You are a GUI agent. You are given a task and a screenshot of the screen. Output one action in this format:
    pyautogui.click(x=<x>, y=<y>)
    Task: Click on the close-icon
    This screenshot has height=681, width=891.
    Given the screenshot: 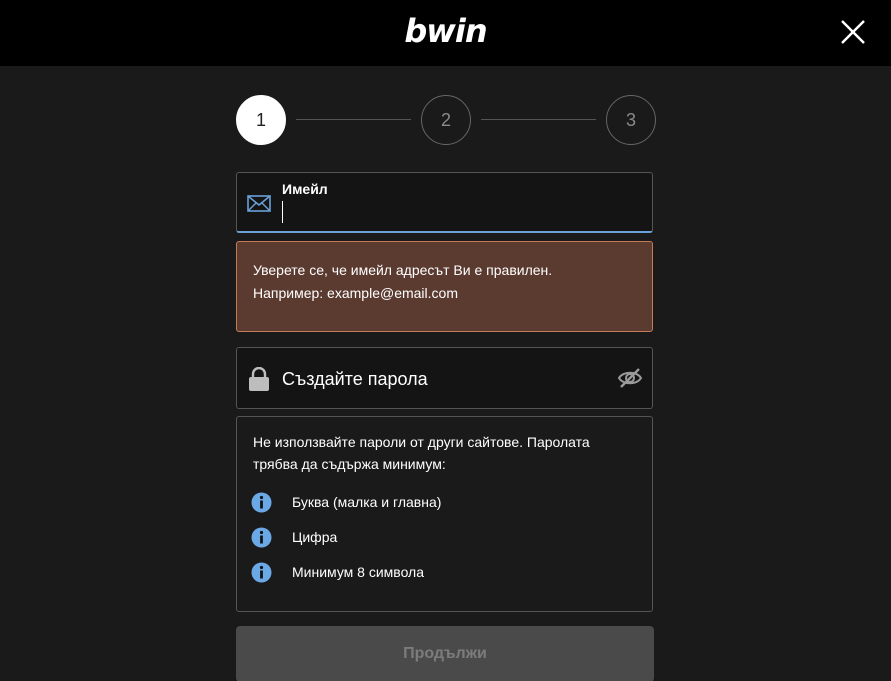 What is the action you would take?
    pyautogui.click(x=853, y=32)
    